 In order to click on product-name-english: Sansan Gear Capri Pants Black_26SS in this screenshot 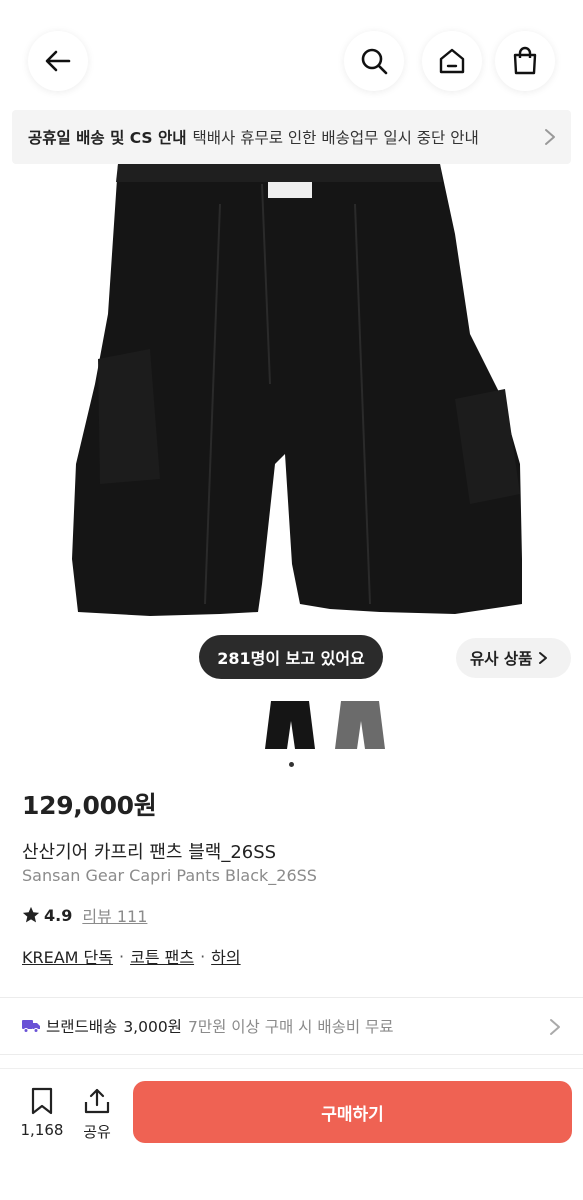, I will do `click(169, 875)`.